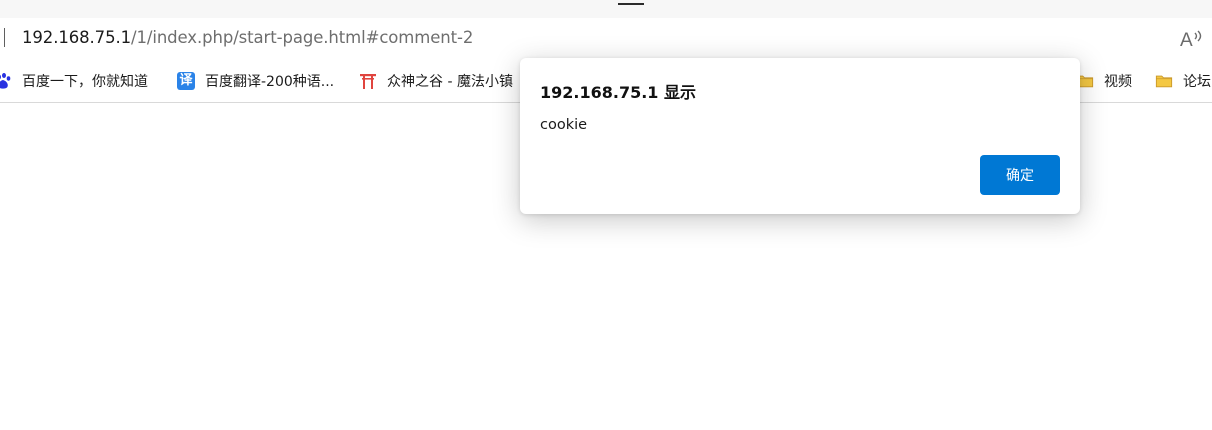 Image resolution: width=1212 pixels, height=430 pixels. Describe the element at coordinates (618, 92) in the screenshot. I see `dialog-title: 192.168.75.1 显示` at that location.